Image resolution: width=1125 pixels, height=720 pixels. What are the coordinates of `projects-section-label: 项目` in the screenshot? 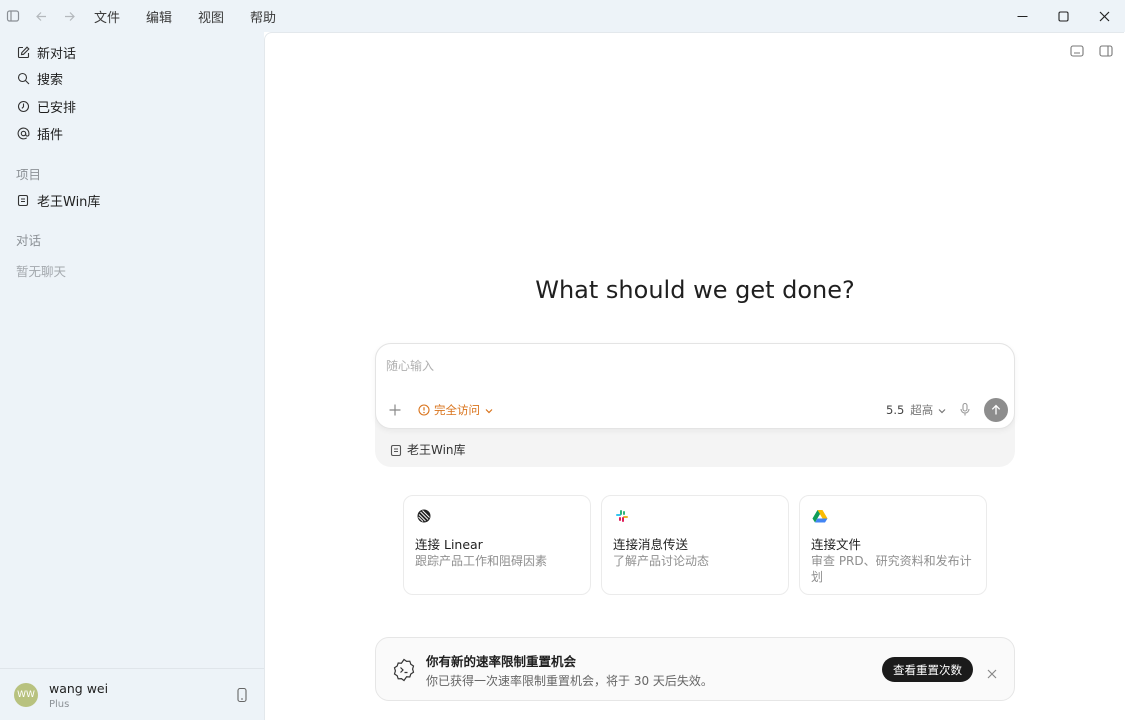 It's located at (29, 174).